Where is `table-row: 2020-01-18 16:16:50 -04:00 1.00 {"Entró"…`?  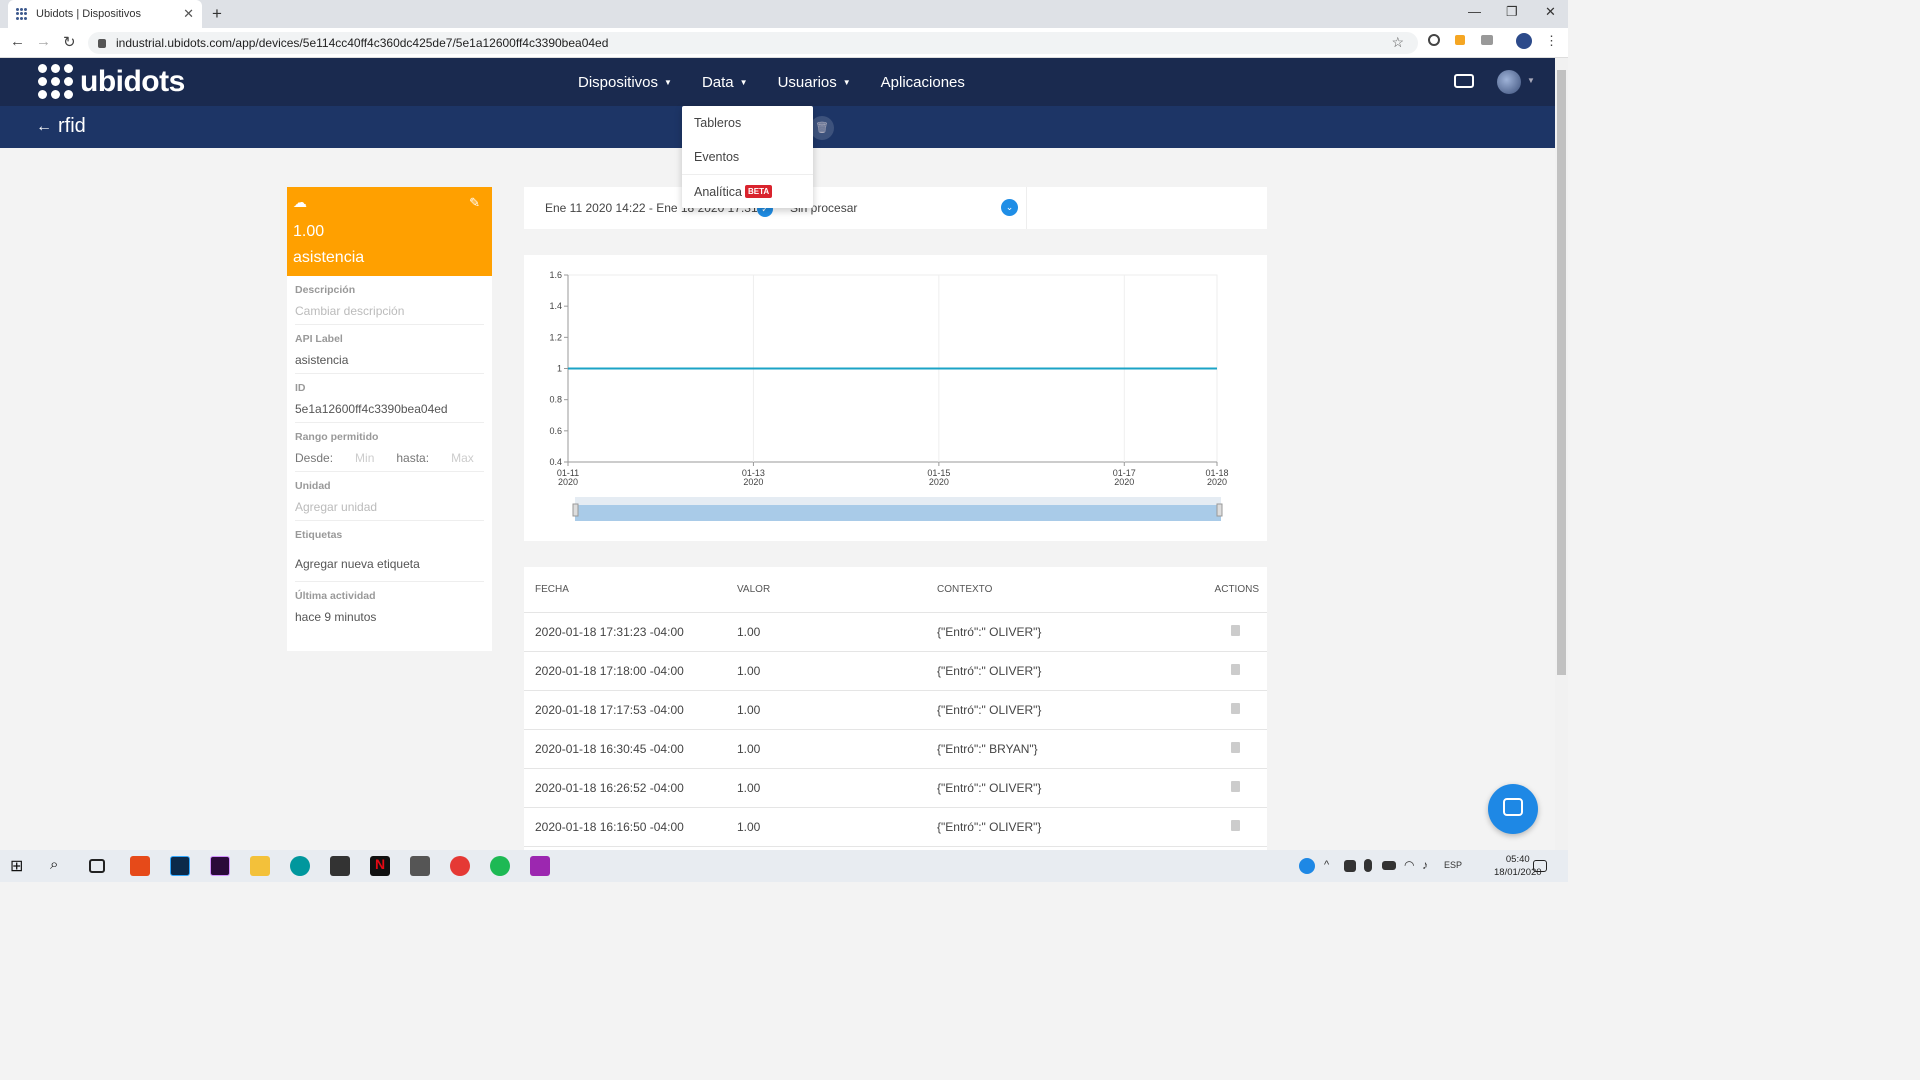
table-row: 2020-01-18 16:16:50 -04:00 1.00 {"Entró"… is located at coordinates (895, 827).